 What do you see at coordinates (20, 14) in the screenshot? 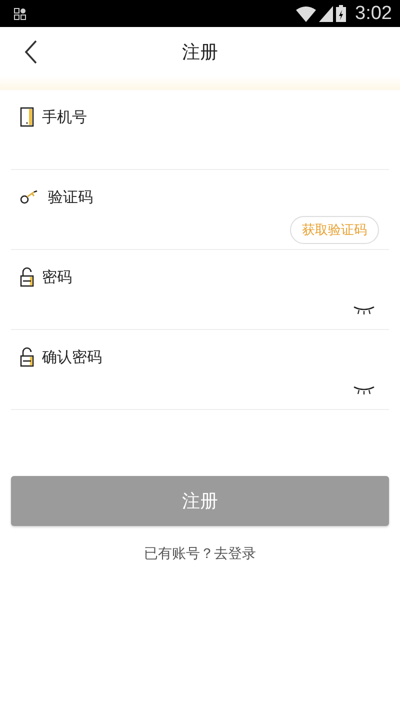
I see `apps-icon` at bounding box center [20, 14].